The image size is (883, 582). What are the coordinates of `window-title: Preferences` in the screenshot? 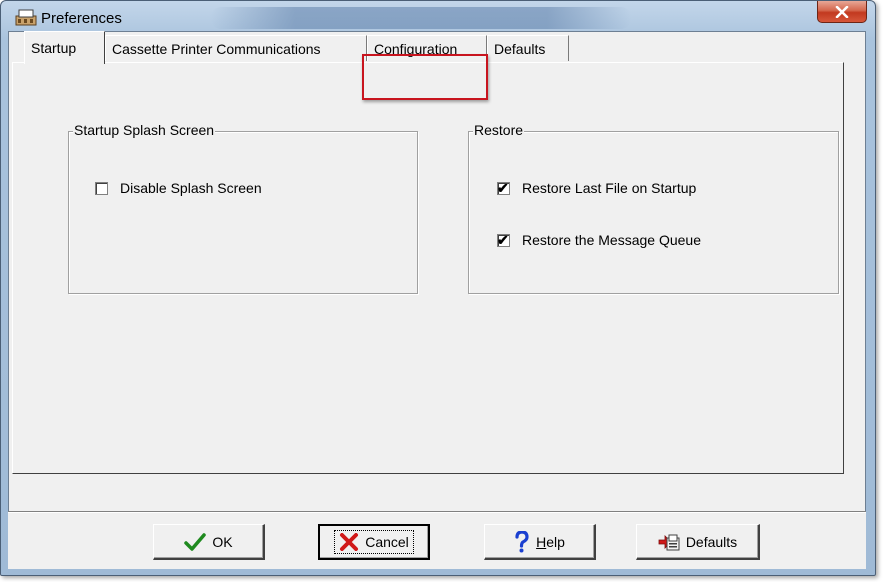 It's located at (81, 18).